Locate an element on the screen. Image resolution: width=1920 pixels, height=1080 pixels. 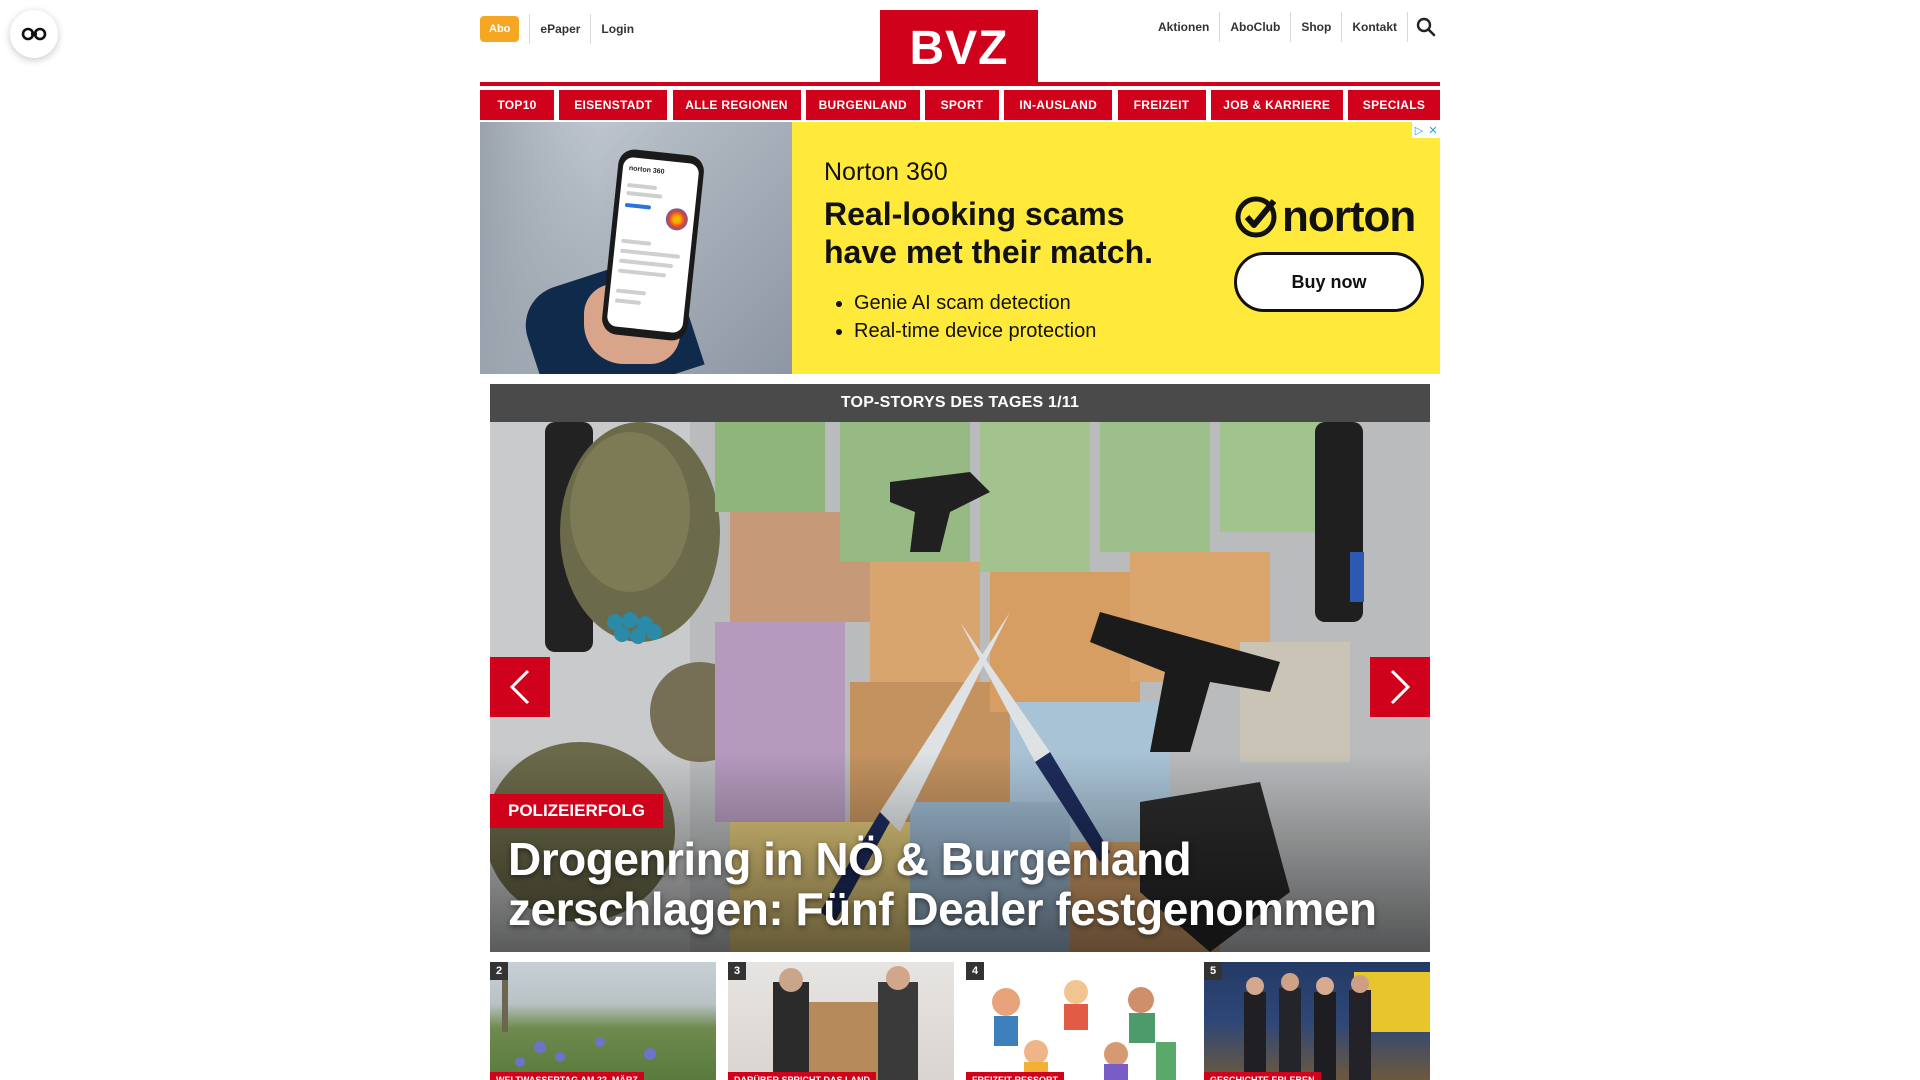
story-thumbnail: 3 DARÜBER SPRICHT DAS LAND is located at coordinates (841, 1021).